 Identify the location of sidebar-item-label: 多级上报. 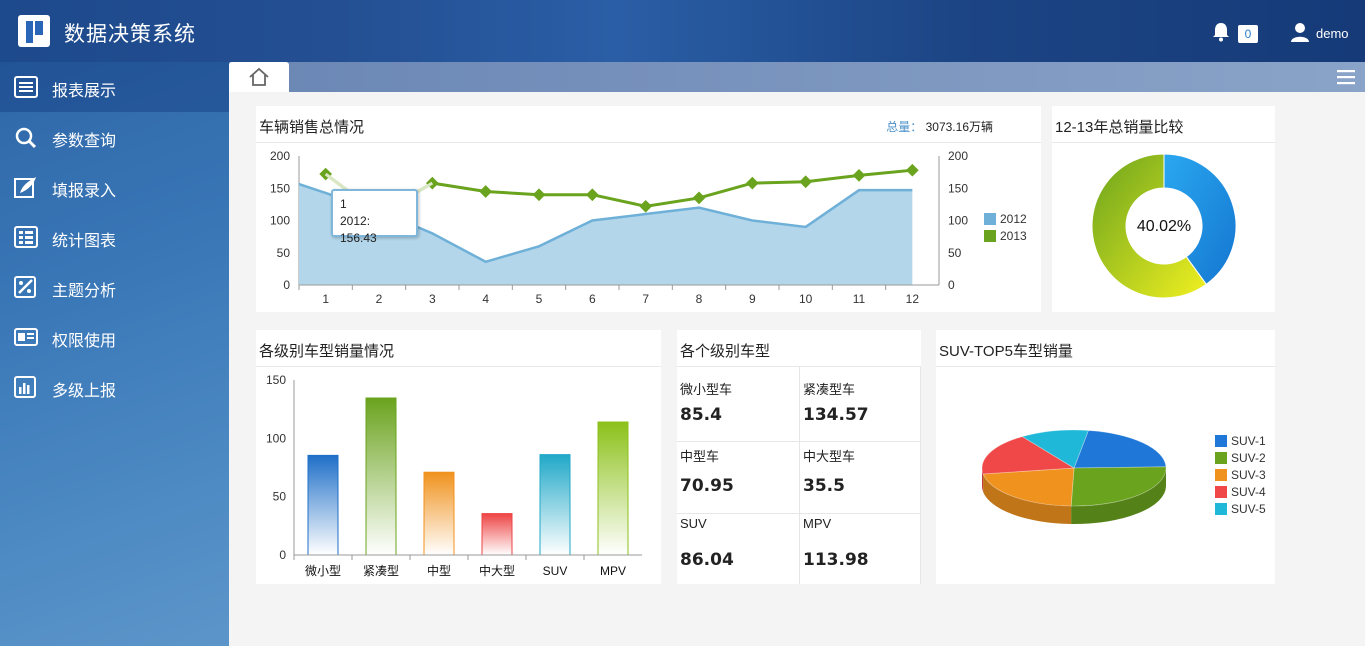
(84, 391).